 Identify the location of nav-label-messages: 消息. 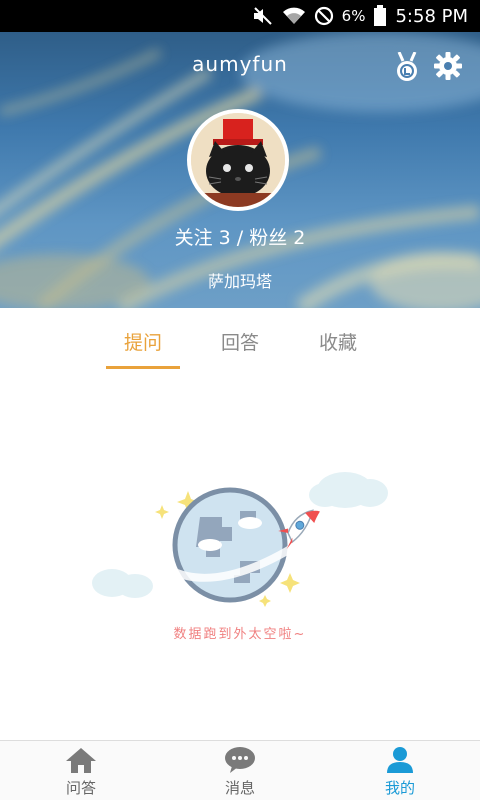
(239, 788).